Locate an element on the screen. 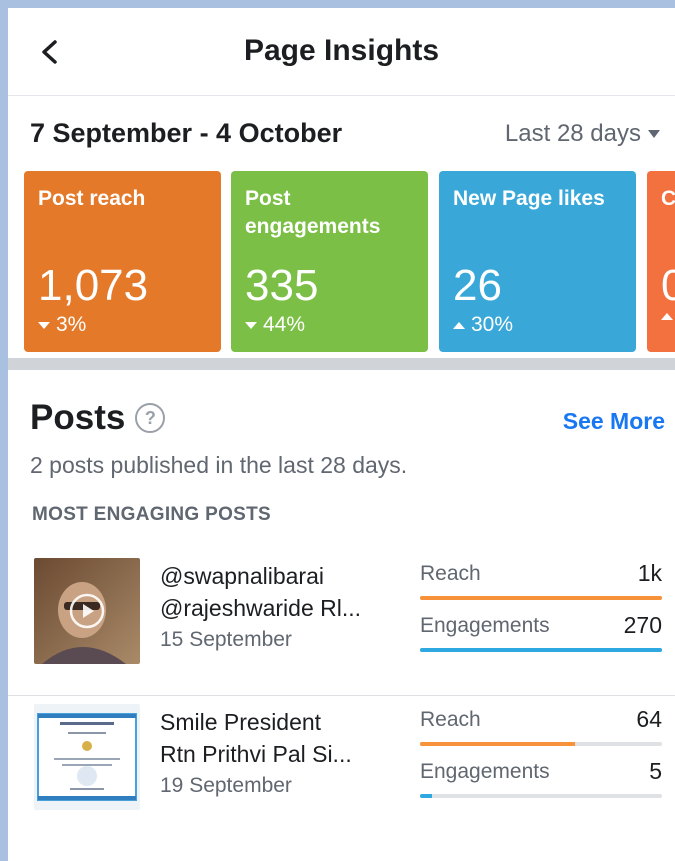  card-value: 1,073 is located at coordinates (93, 285).